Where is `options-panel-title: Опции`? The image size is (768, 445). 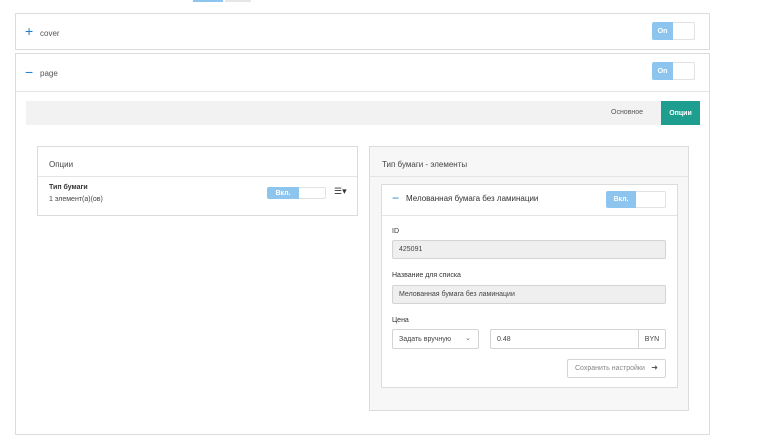 options-panel-title: Опции is located at coordinates (61, 164).